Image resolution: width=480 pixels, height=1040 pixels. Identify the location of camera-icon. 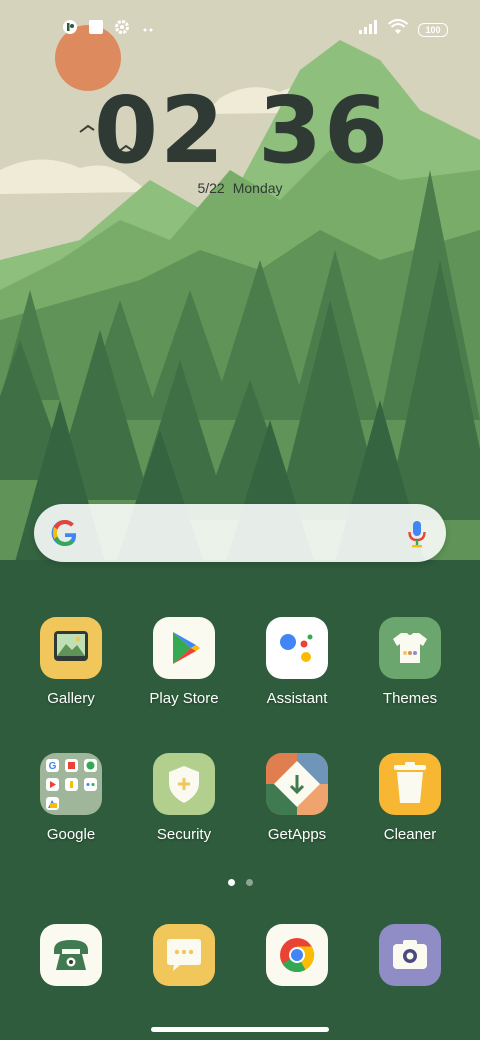
(410, 955).